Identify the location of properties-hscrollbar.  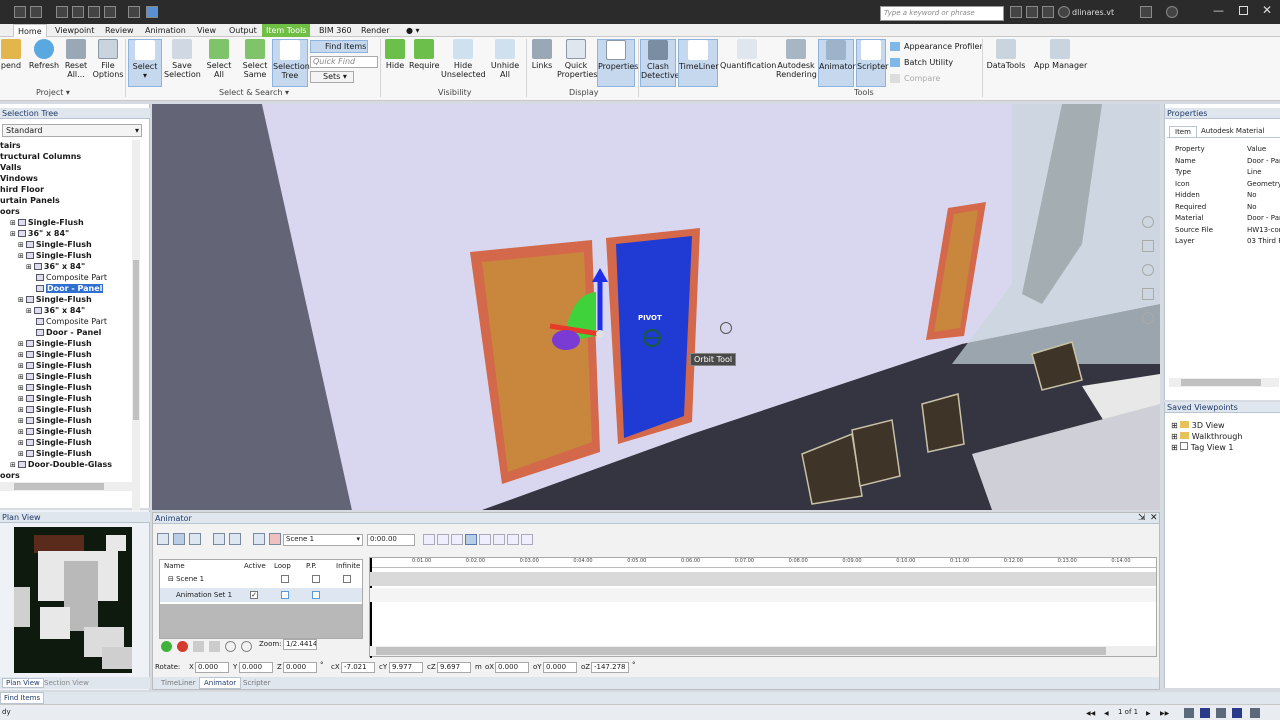
(1224, 382).